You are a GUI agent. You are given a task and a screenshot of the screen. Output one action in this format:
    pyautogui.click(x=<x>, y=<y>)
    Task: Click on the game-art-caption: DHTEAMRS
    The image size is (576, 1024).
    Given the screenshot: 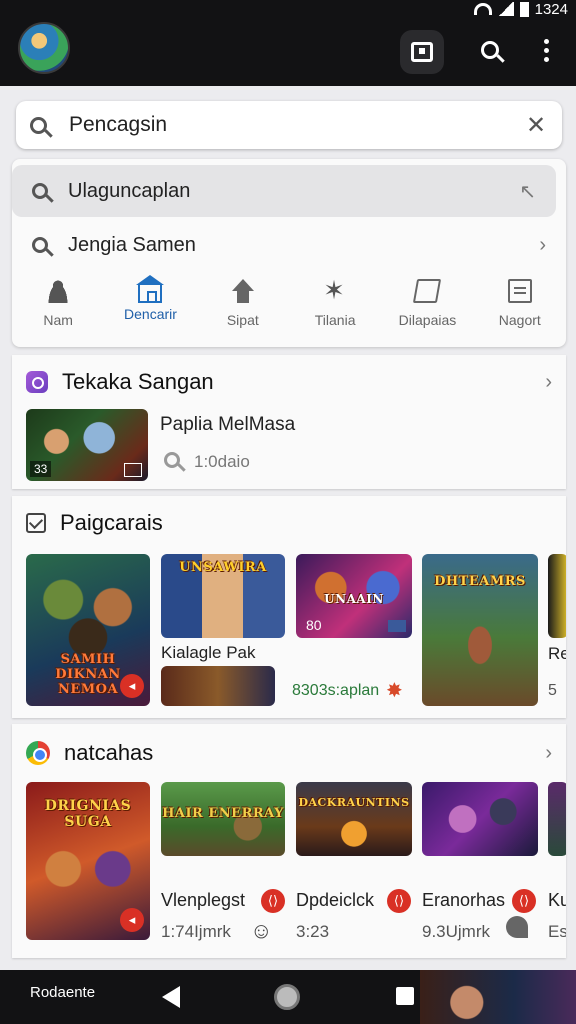 What is the action you would take?
    pyautogui.click(x=480, y=581)
    